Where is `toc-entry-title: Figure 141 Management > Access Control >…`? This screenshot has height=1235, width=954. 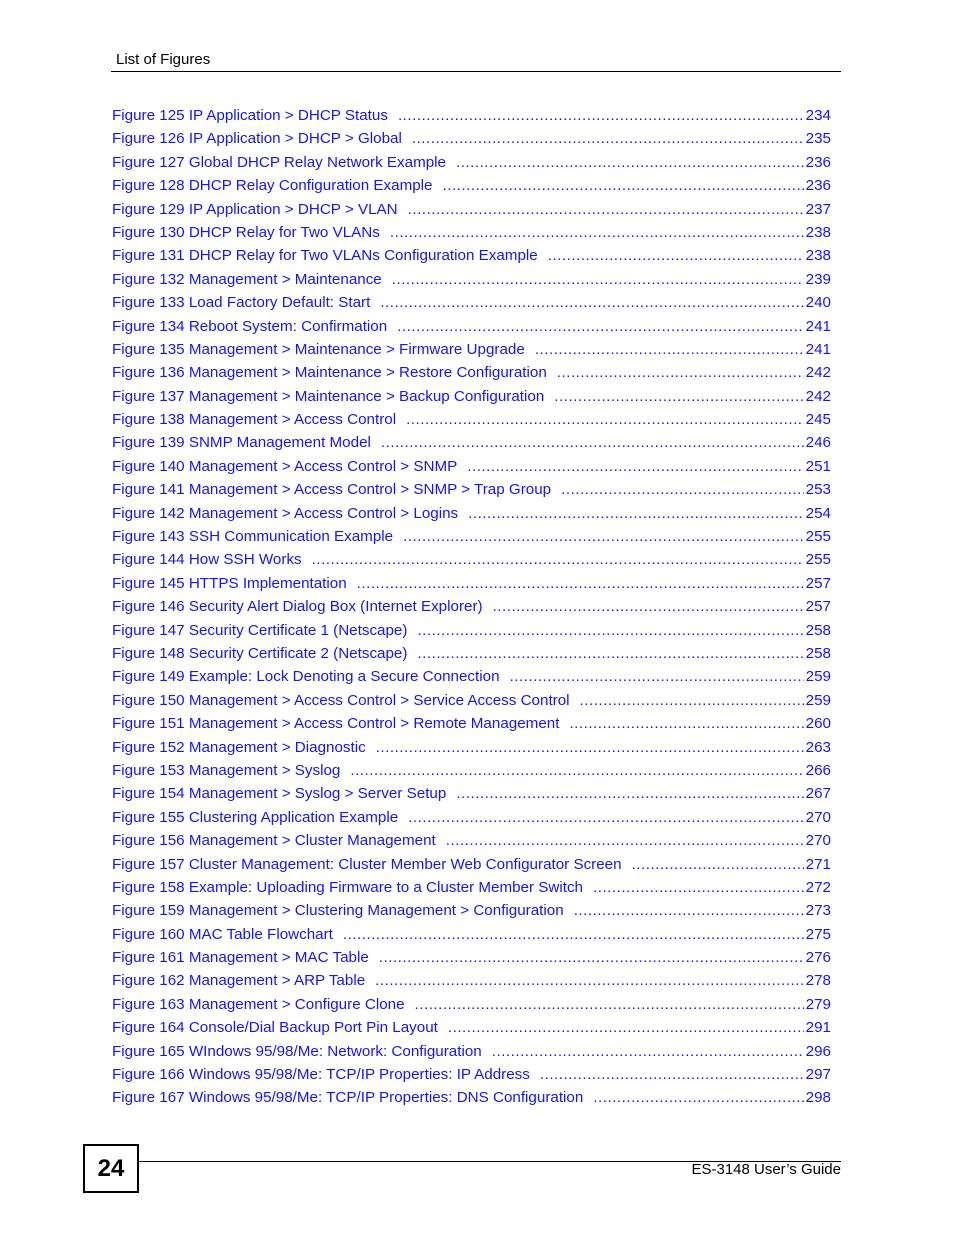 toc-entry-title: Figure 141 Management > Access Control >… is located at coordinates (331, 490).